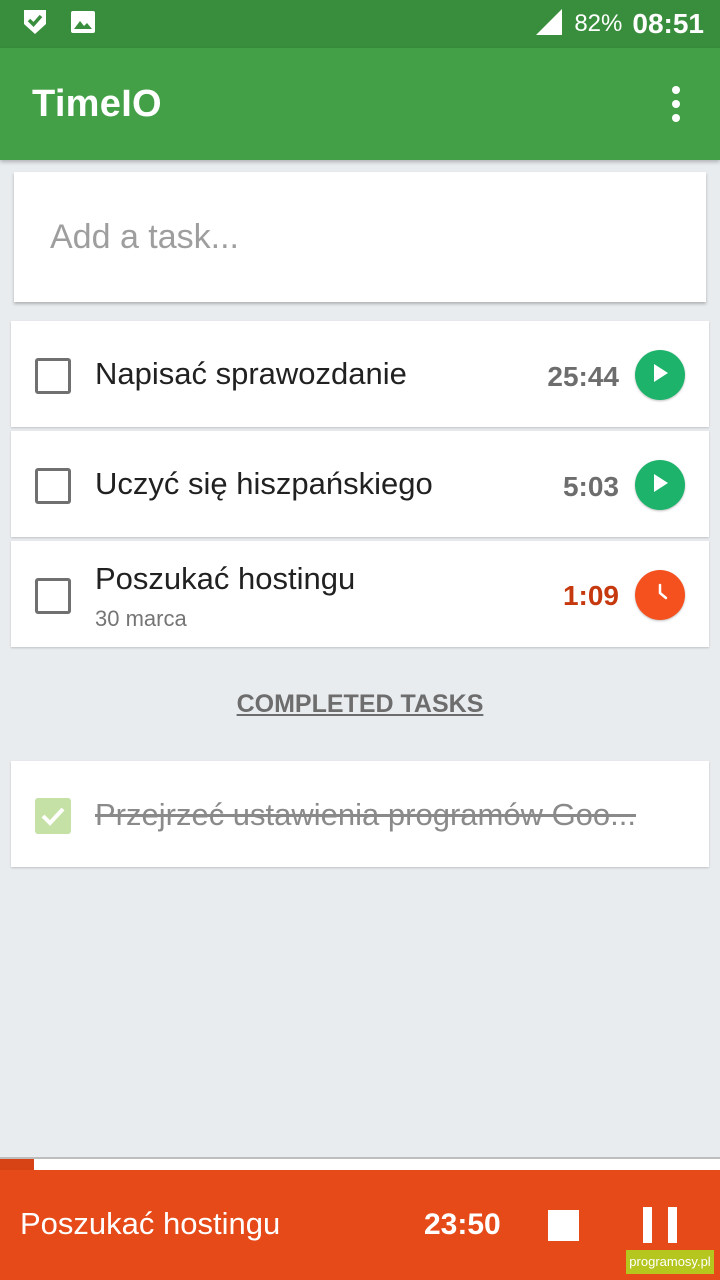 This screenshot has width=720, height=1280. I want to click on clock-icon, so click(660, 595).